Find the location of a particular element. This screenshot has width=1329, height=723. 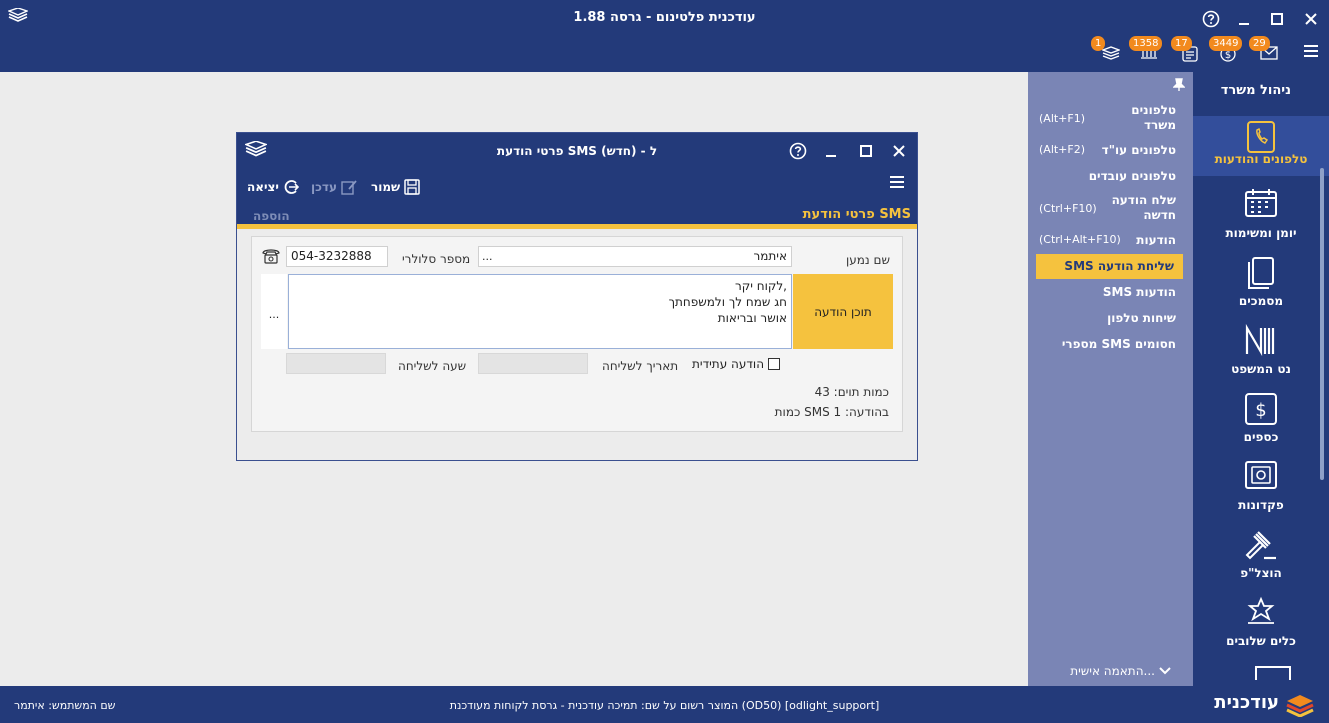

save-button: שמור is located at coordinates (395, 187).